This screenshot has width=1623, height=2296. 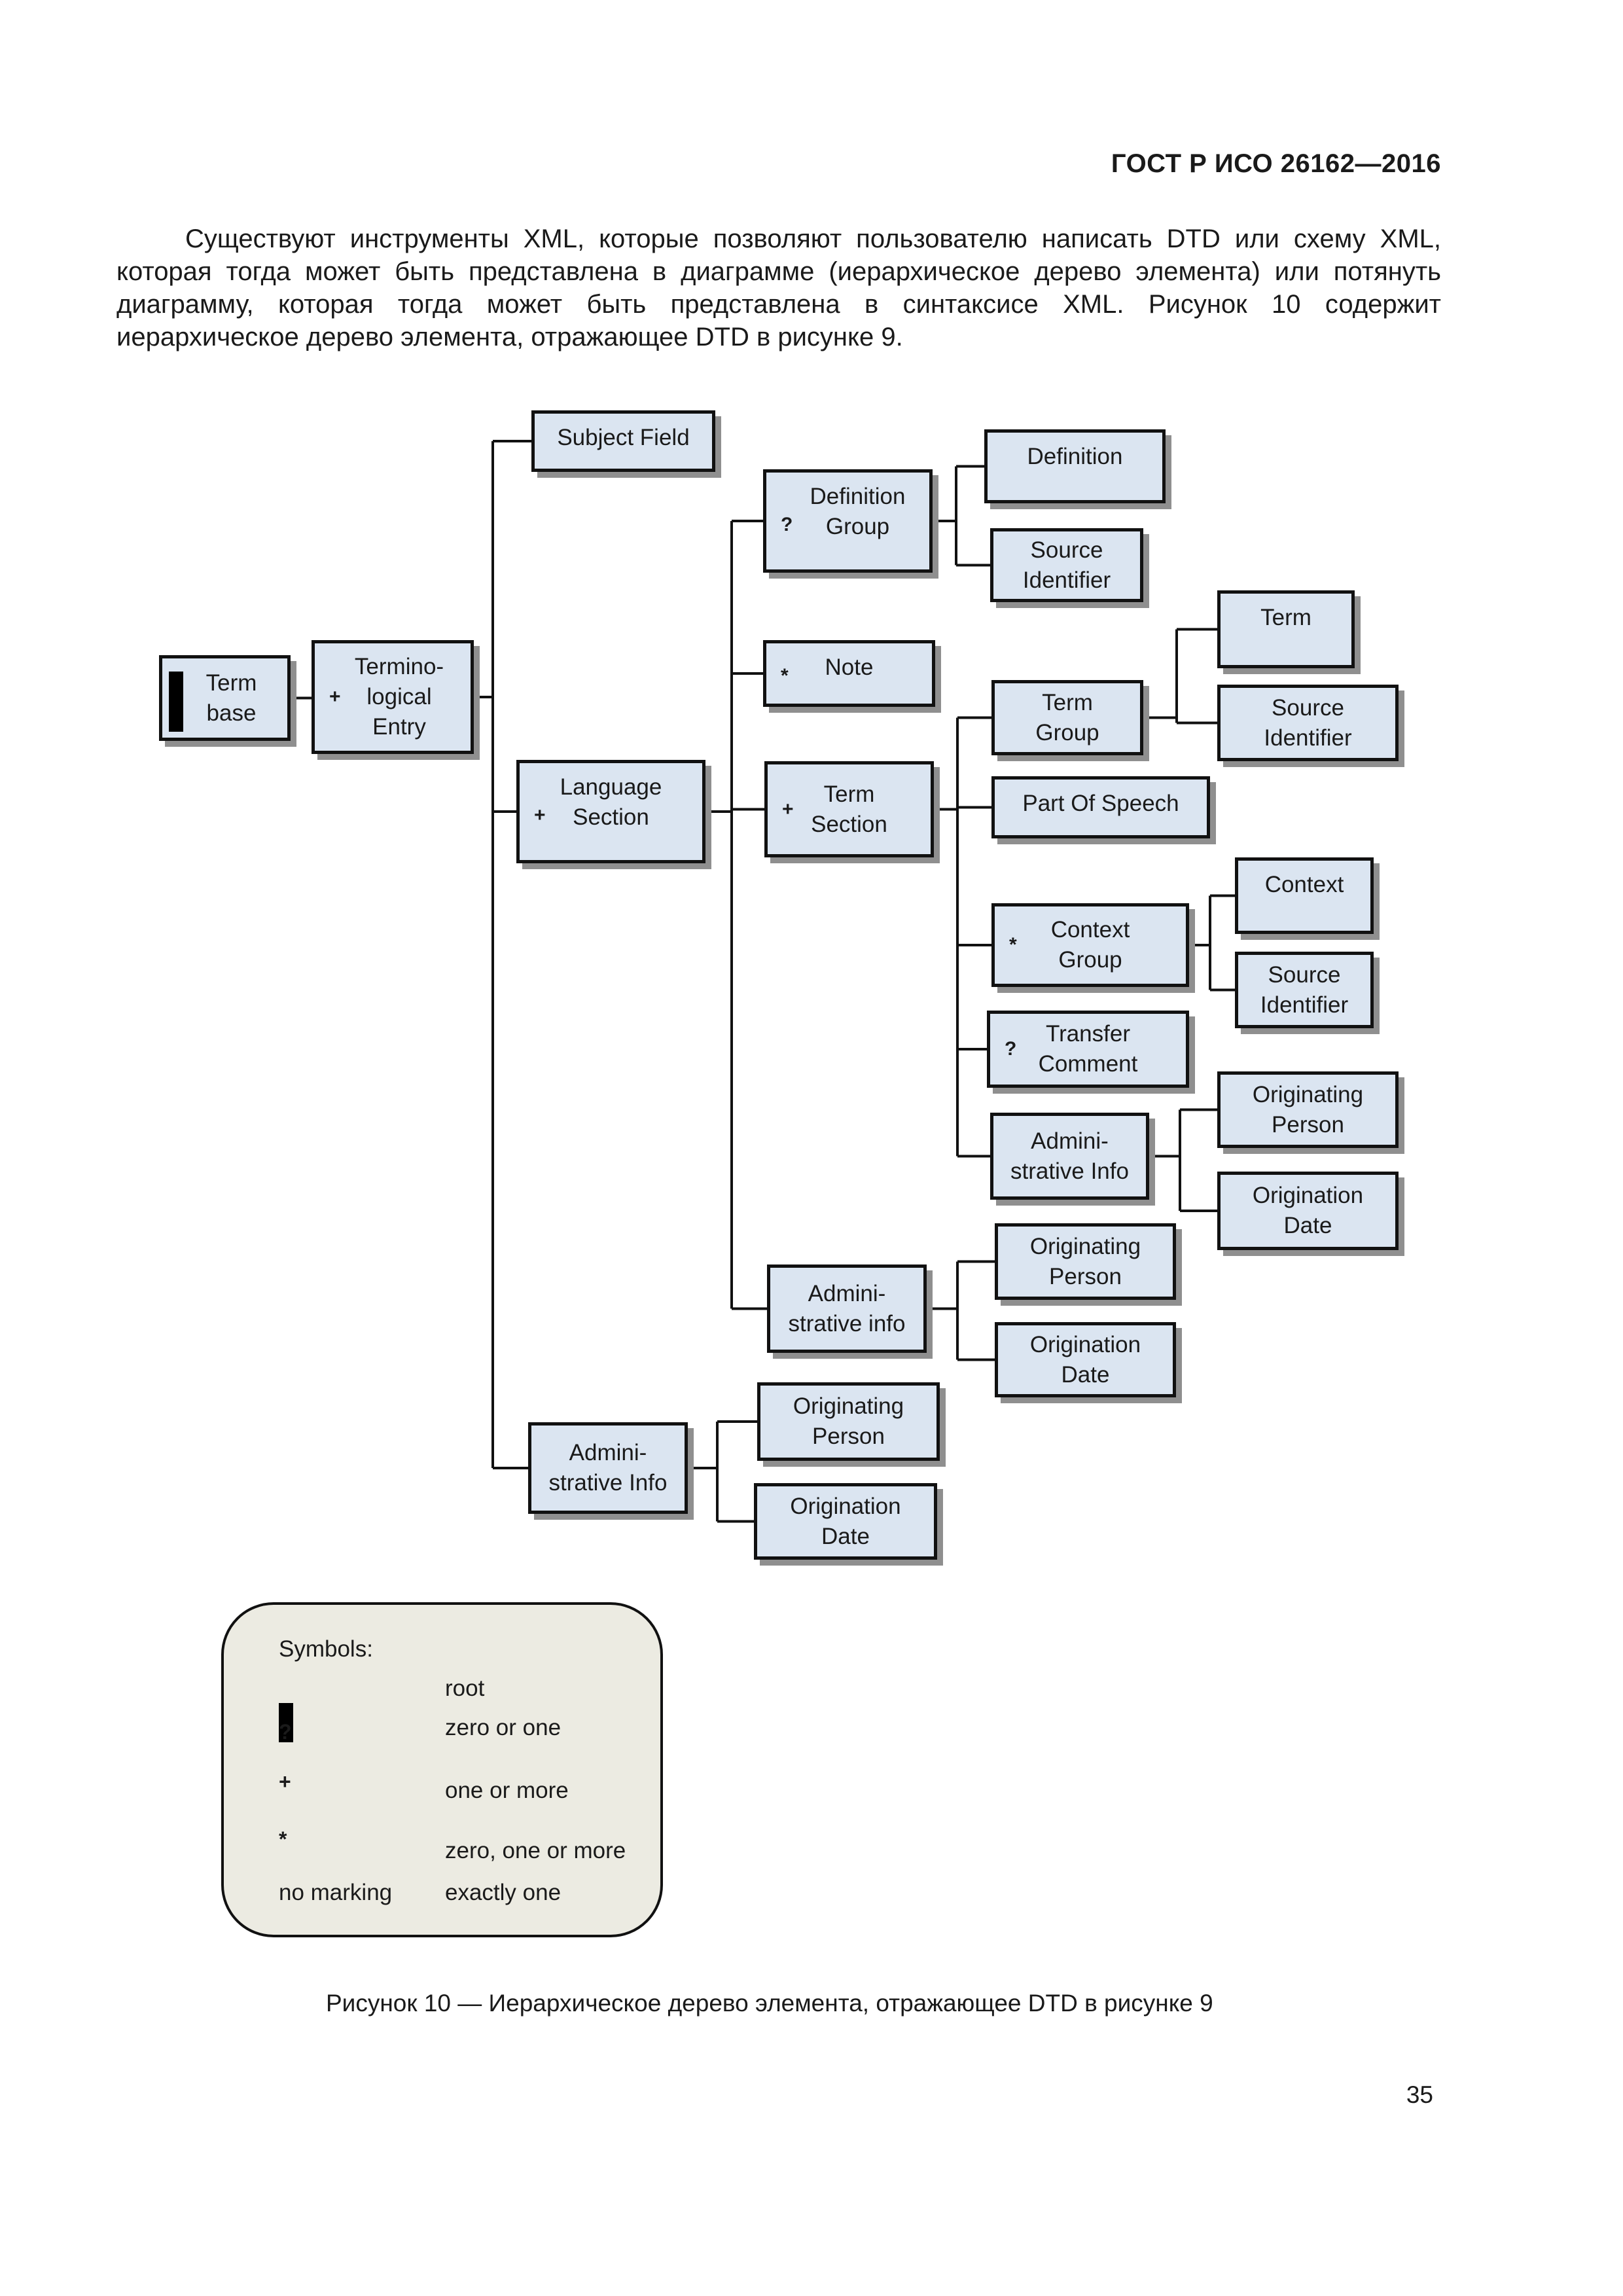 I want to click on node-term-base: Term base, so click(x=225, y=698).